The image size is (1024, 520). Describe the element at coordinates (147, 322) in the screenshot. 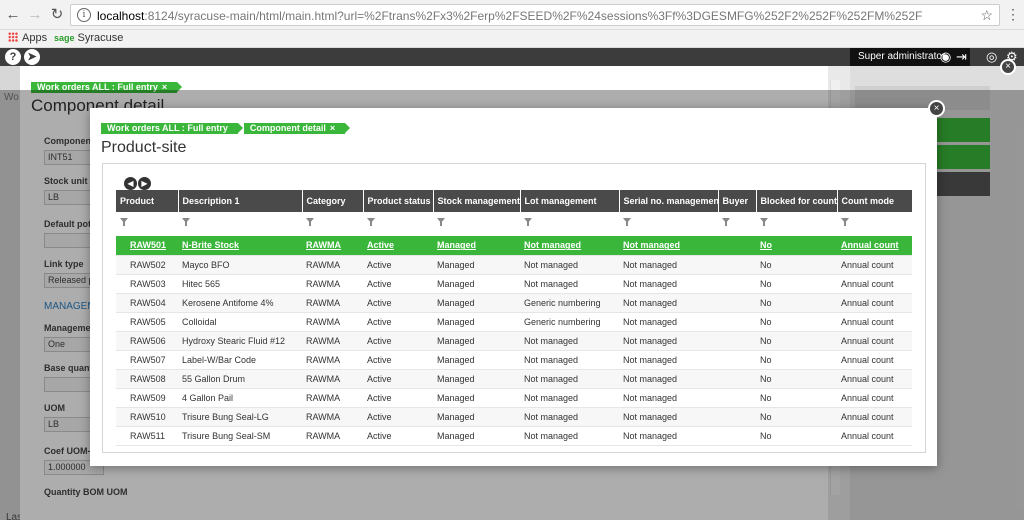

I see `table-cell: RAW505` at that location.